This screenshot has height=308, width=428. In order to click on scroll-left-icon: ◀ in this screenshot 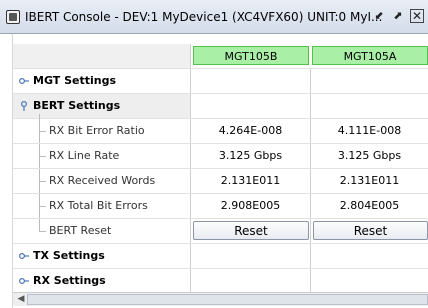, I will do `click(21, 299)`.